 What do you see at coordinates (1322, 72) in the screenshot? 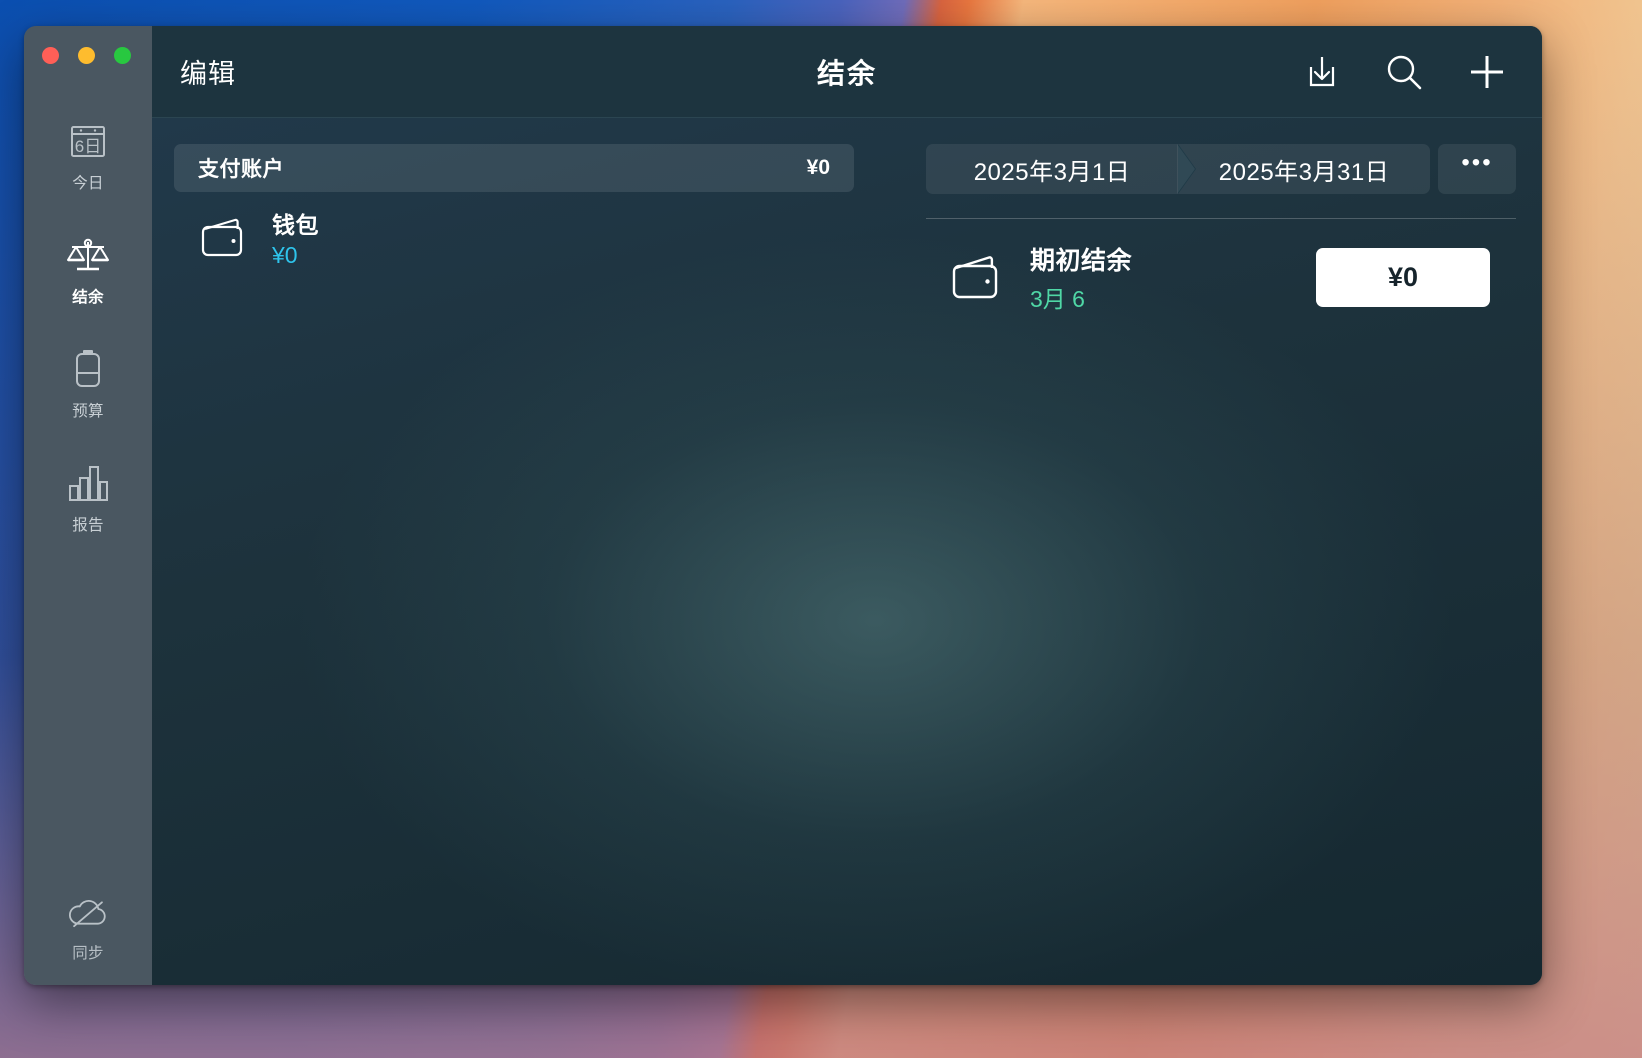
I see `download-box-icon` at bounding box center [1322, 72].